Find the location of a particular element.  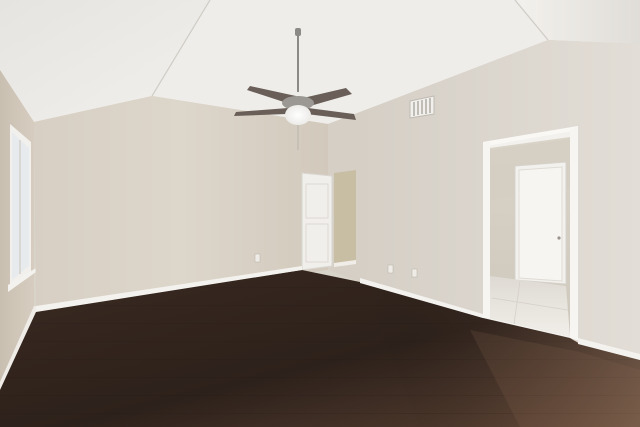

open-doorway is located at coordinates (530, 234).